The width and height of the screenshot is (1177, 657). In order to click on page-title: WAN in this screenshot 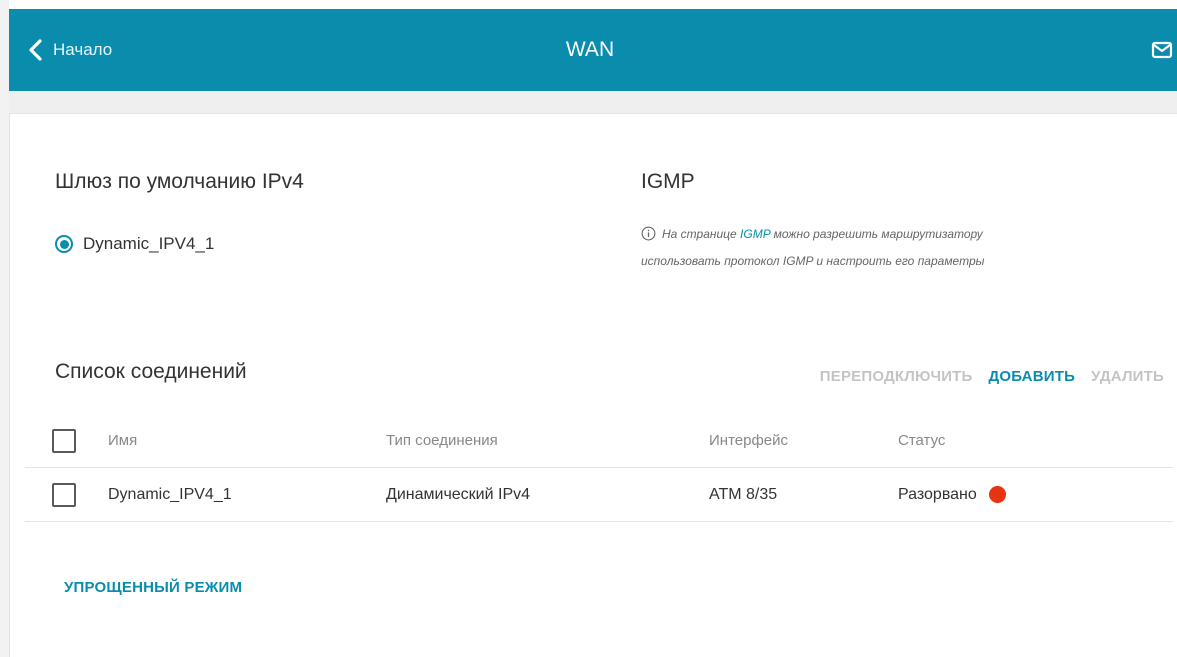, I will do `click(590, 49)`.